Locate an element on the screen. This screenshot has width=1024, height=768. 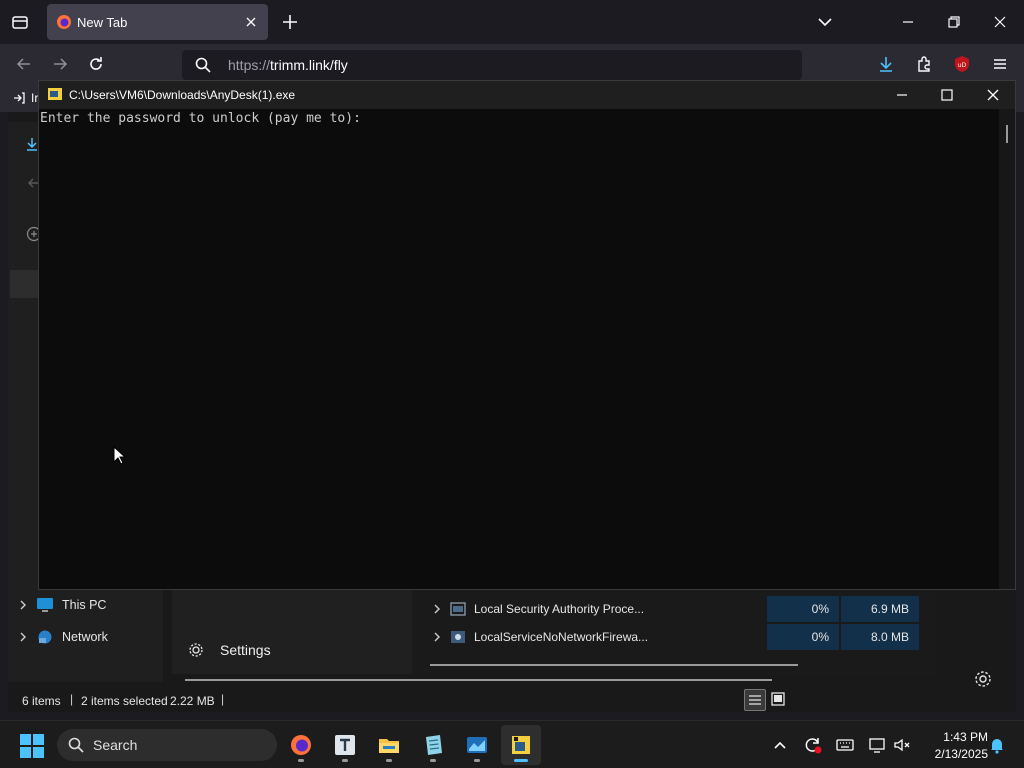
taskbar-app-notepad is located at coordinates (433, 745).